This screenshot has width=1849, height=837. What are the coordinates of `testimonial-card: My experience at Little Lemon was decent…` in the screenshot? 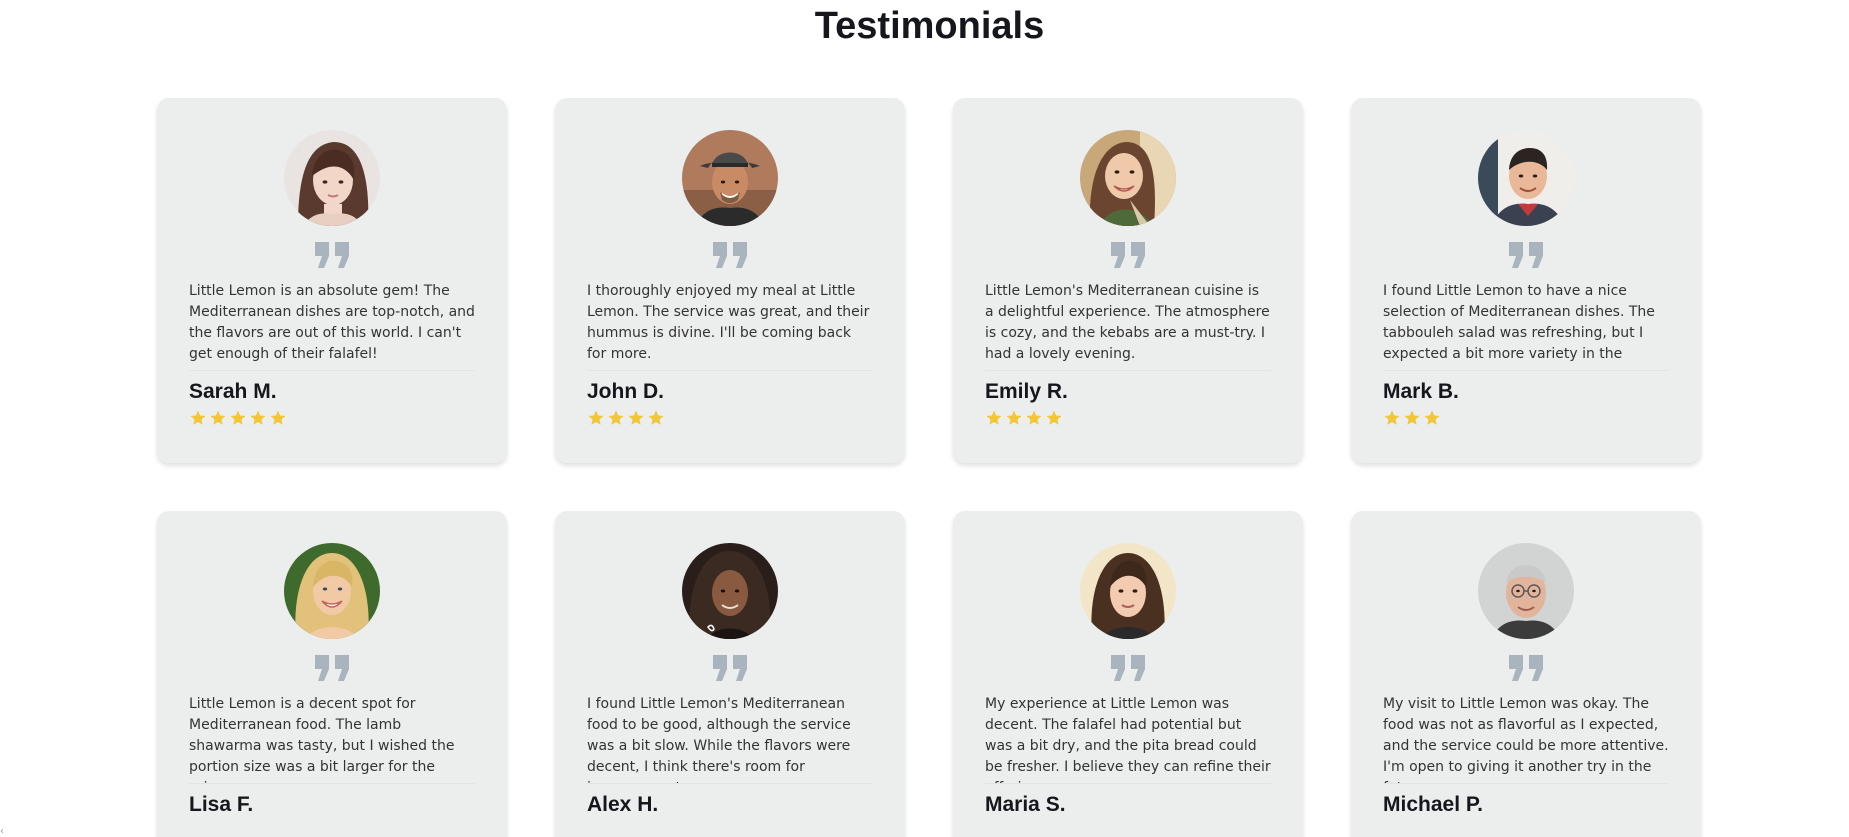 It's located at (1128, 674).